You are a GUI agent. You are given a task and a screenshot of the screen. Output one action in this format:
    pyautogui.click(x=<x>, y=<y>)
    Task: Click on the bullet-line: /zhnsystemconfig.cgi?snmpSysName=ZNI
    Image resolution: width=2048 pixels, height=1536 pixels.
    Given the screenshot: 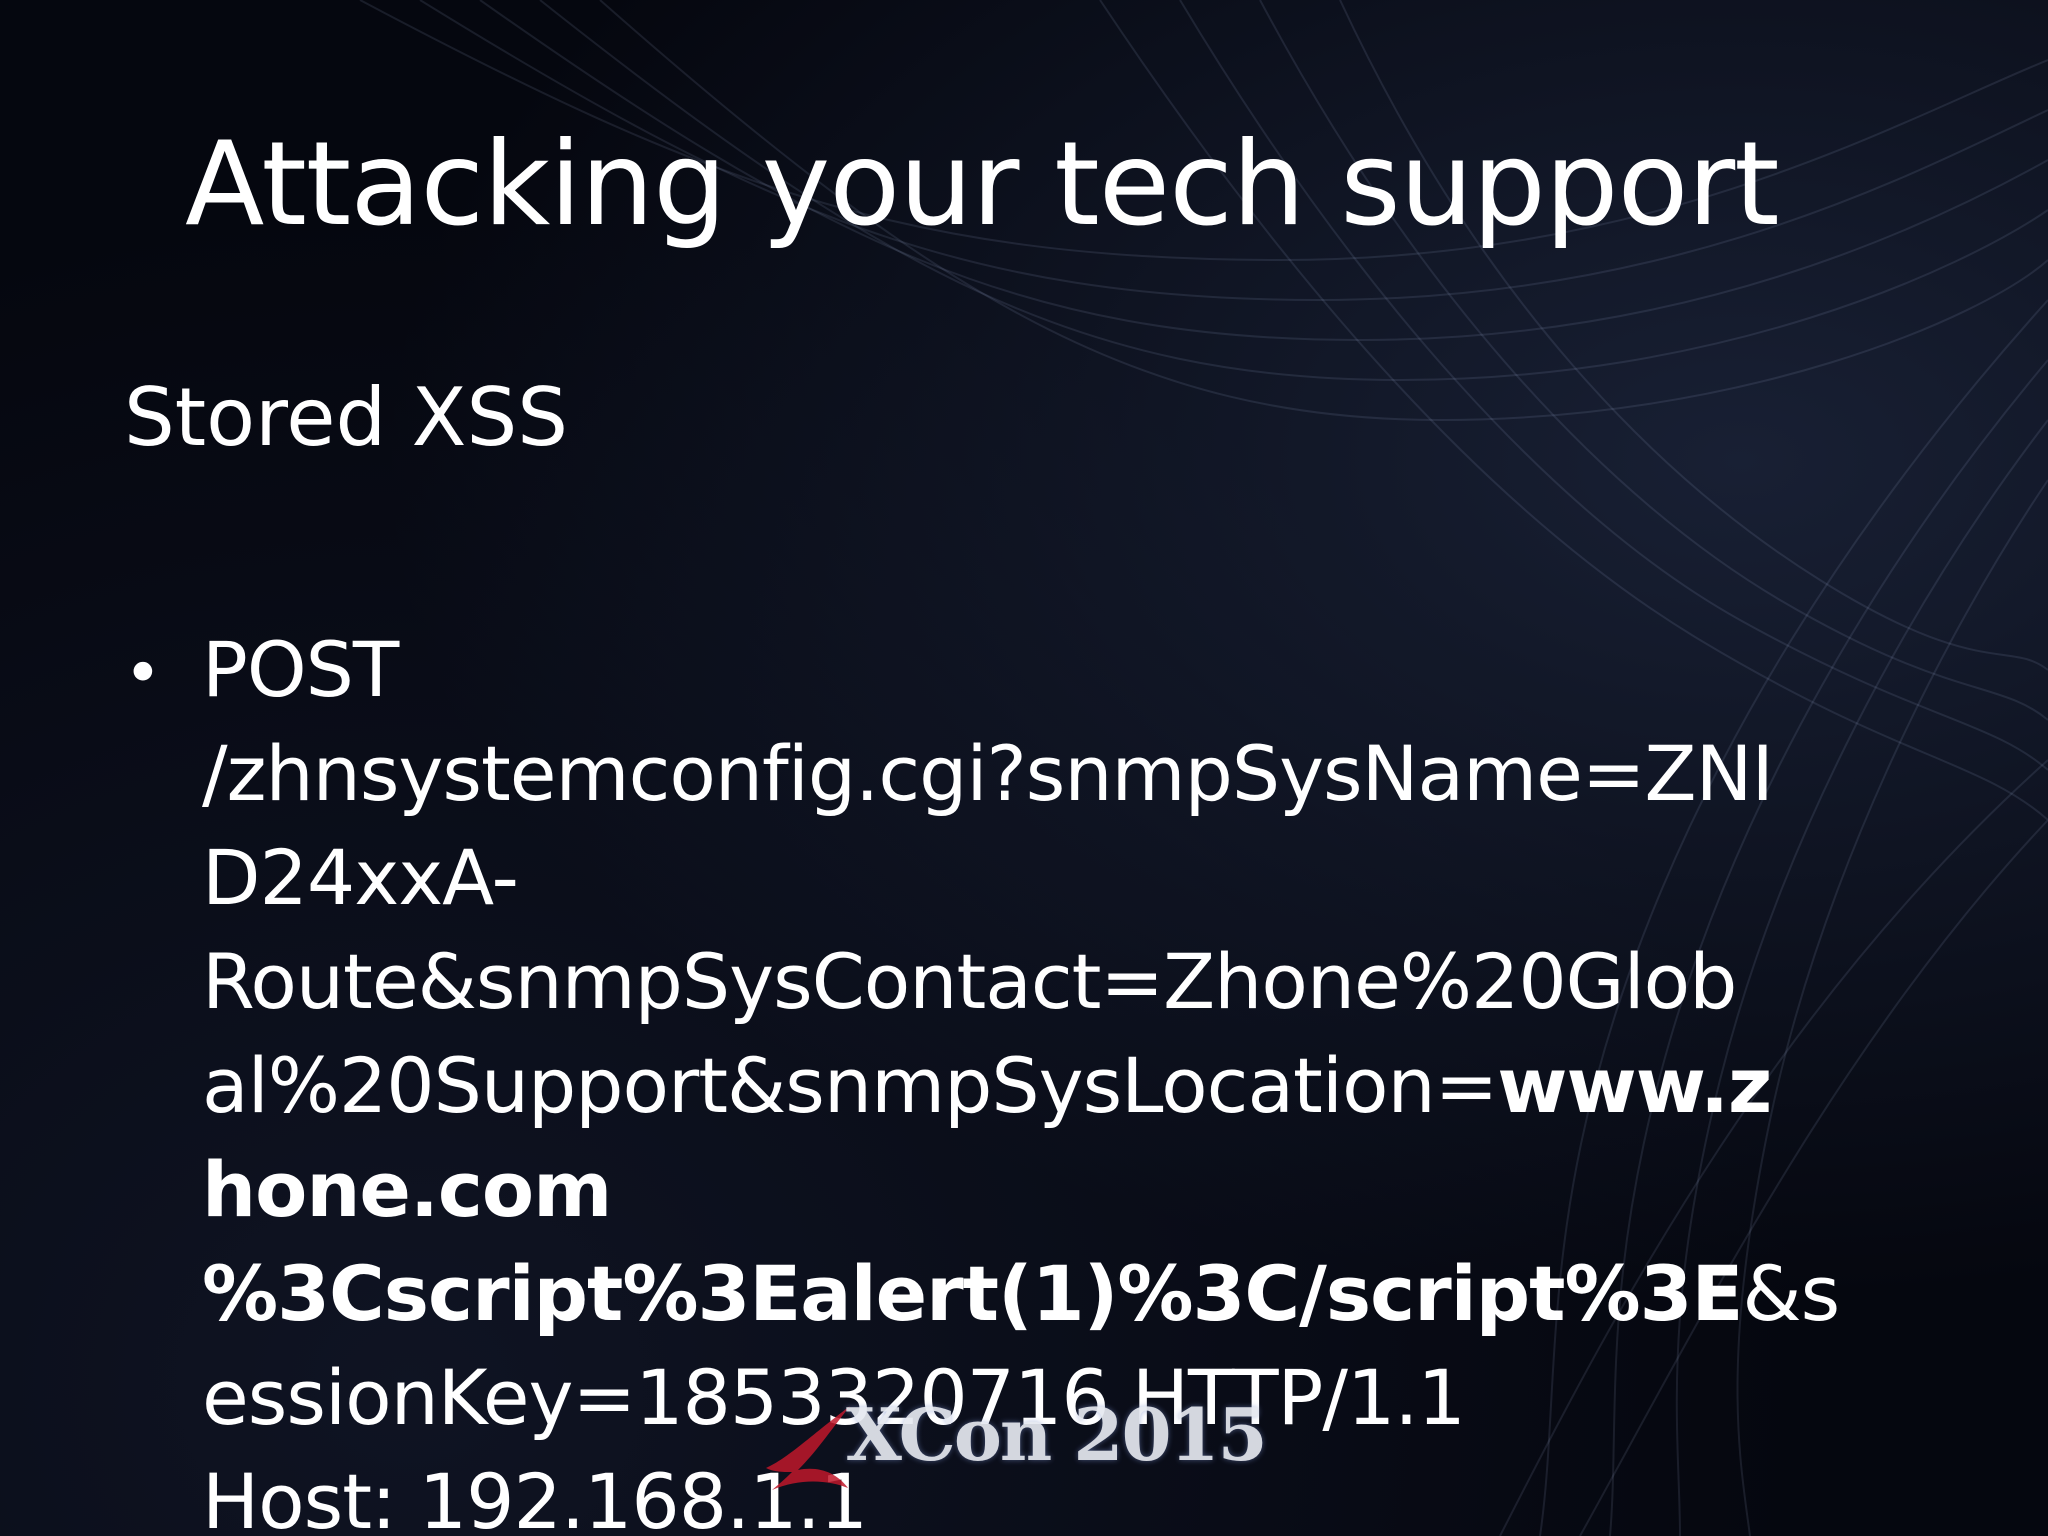 What is the action you would take?
    pyautogui.click(x=988, y=773)
    